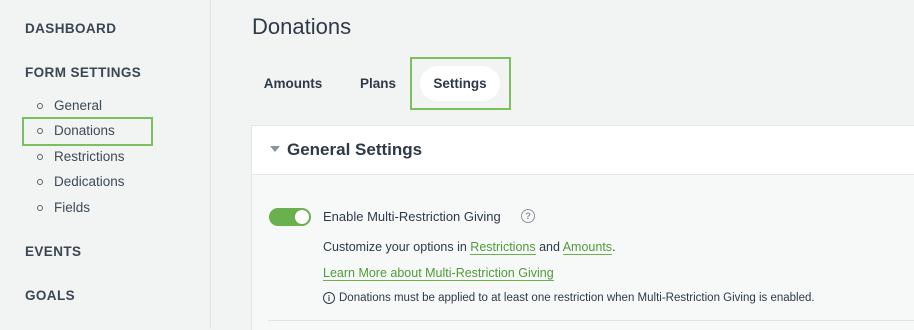  What do you see at coordinates (72, 207) in the screenshot?
I see `sidebar-item-label: Fields` at bounding box center [72, 207].